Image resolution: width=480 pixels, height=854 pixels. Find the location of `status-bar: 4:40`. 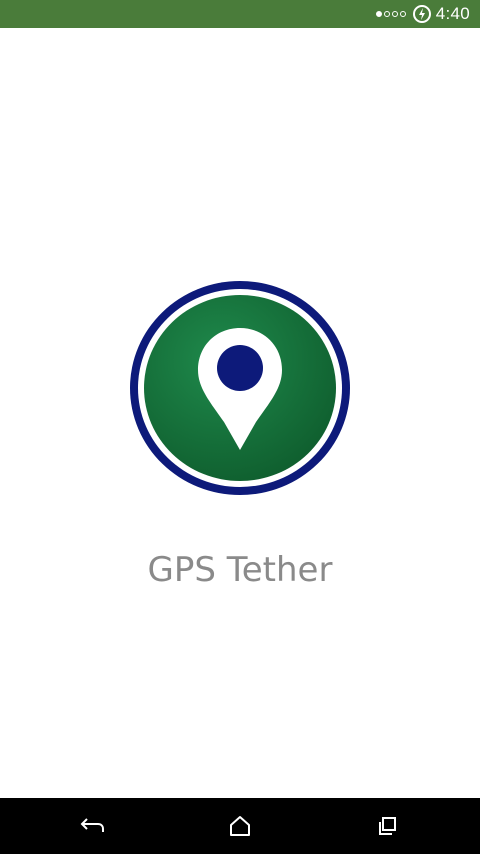

status-bar: 4:40 is located at coordinates (240, 14).